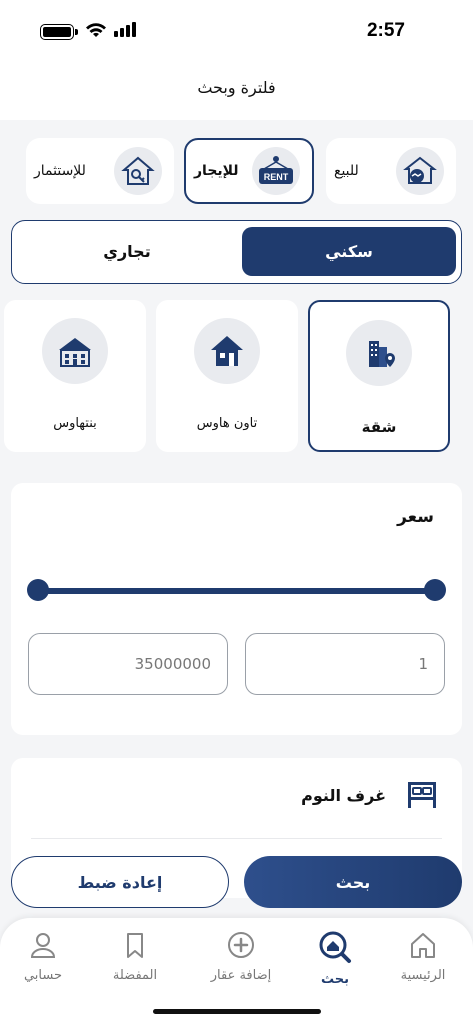 Image resolution: width=473 pixels, height=1024 pixels. What do you see at coordinates (335, 947) in the screenshot?
I see `search-home-icon` at bounding box center [335, 947].